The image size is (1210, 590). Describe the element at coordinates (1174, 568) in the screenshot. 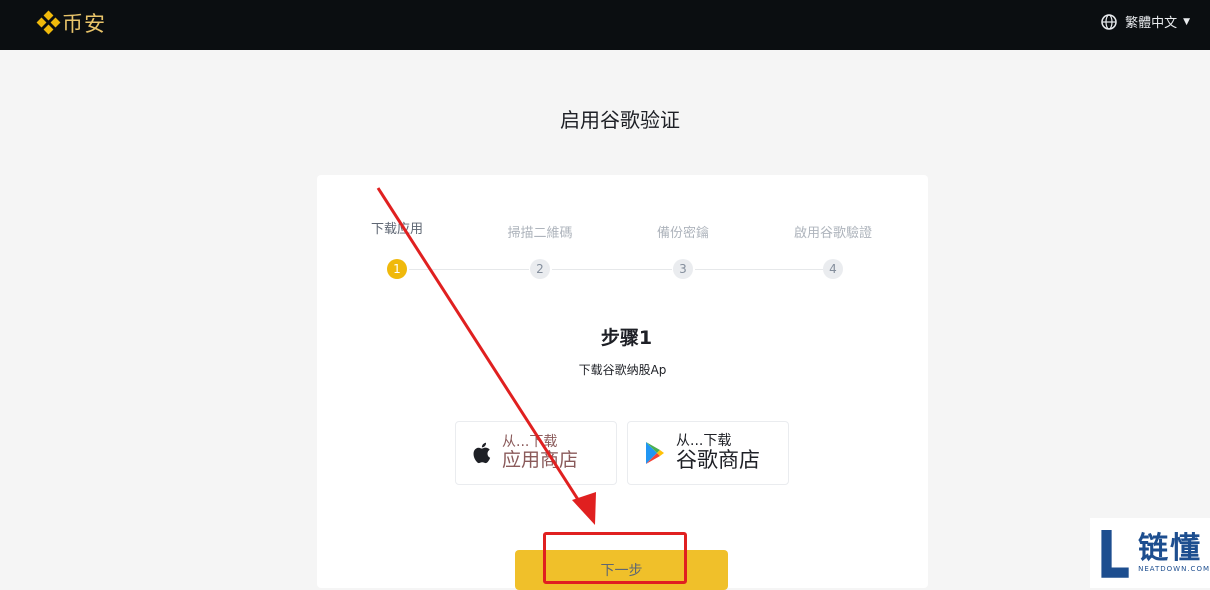

I see `watermark-subtext: NEATDOWN.COM` at that location.